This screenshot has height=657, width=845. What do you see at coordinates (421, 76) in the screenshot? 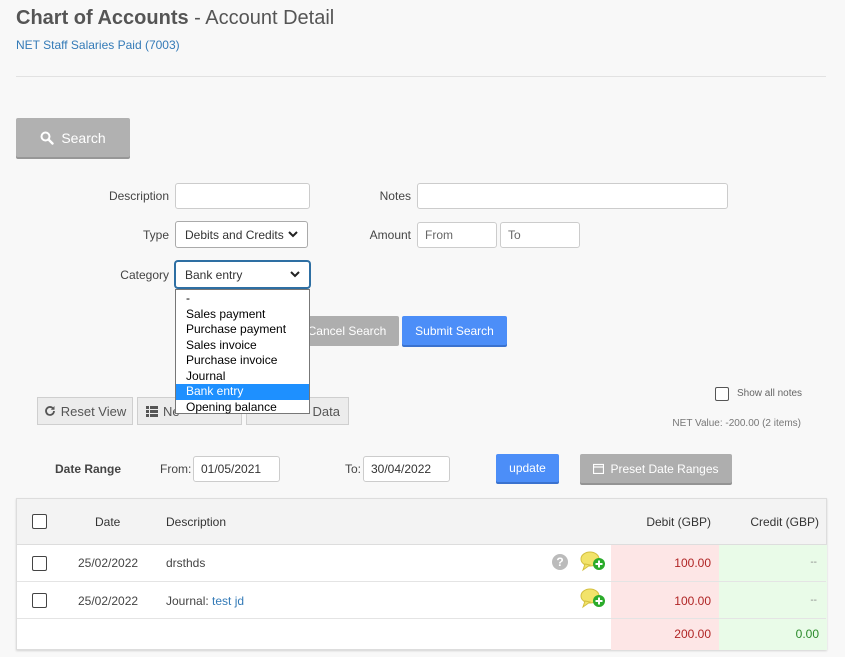
I see `header-divider` at bounding box center [421, 76].